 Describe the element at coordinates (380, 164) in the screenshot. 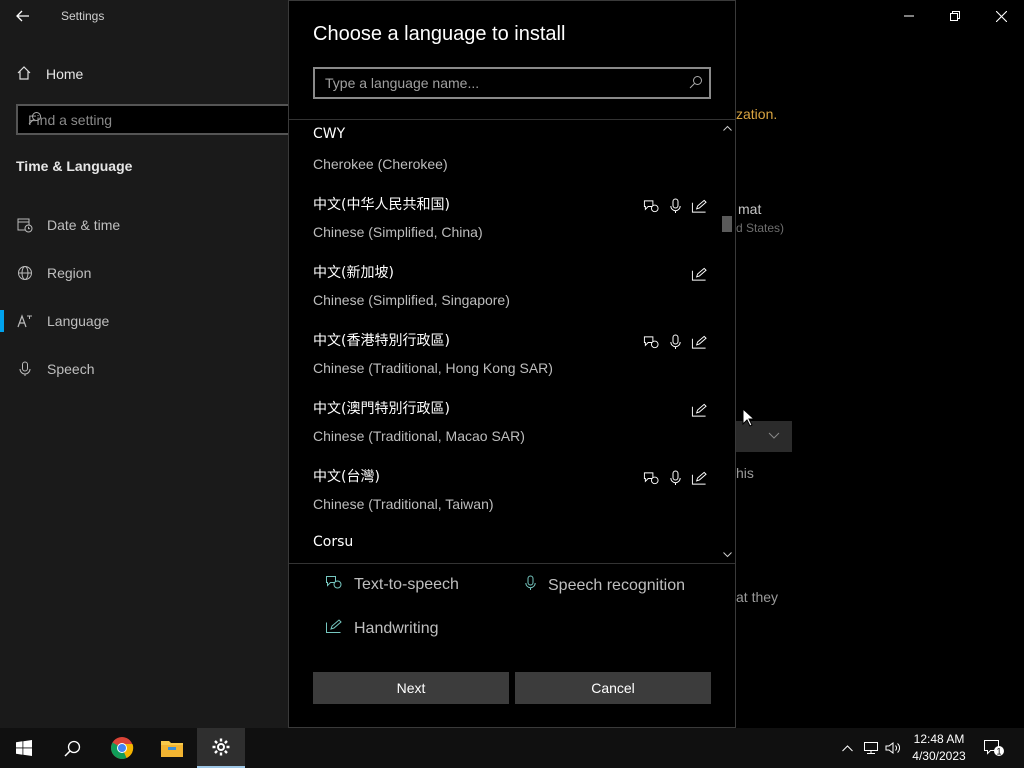

I see `language-english-name: Cherokee (Cherokee)` at that location.